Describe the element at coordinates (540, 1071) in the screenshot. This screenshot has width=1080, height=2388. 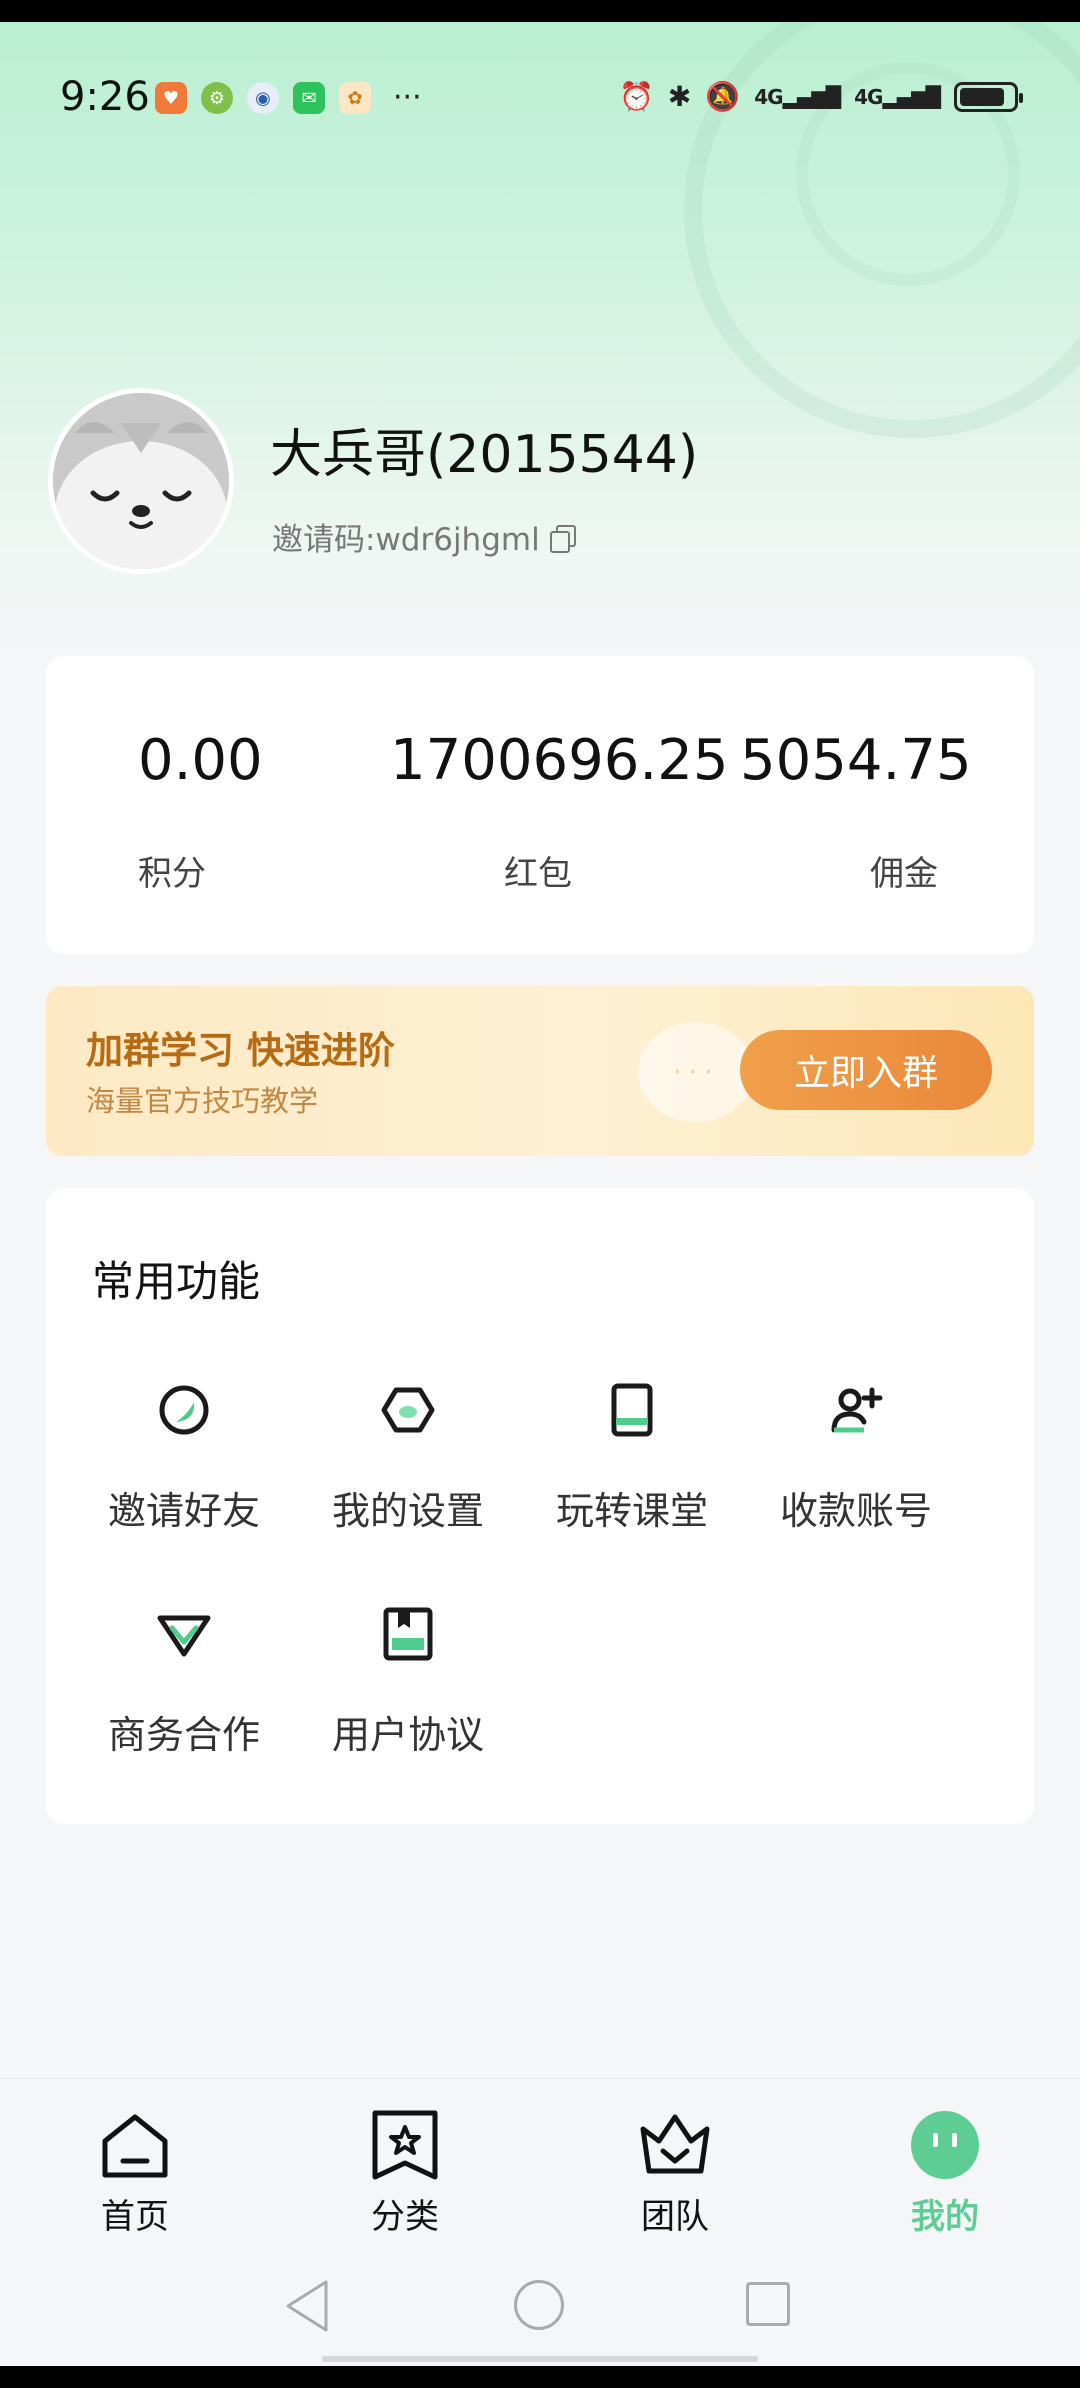
I see `join-group-banner: 加群学习 快速进阶 海量官方技巧教学 ··· 立即入群` at that location.